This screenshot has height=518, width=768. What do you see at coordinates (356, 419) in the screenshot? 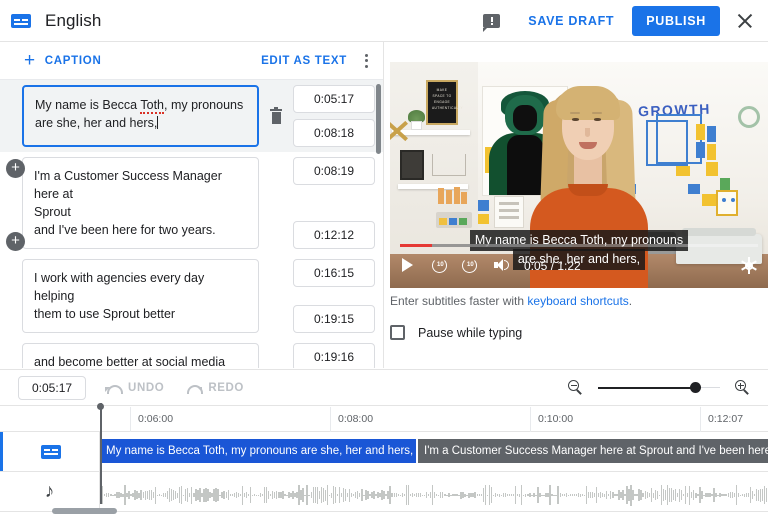
I see `ruler-tick-label: 0:08:00` at bounding box center [356, 419].